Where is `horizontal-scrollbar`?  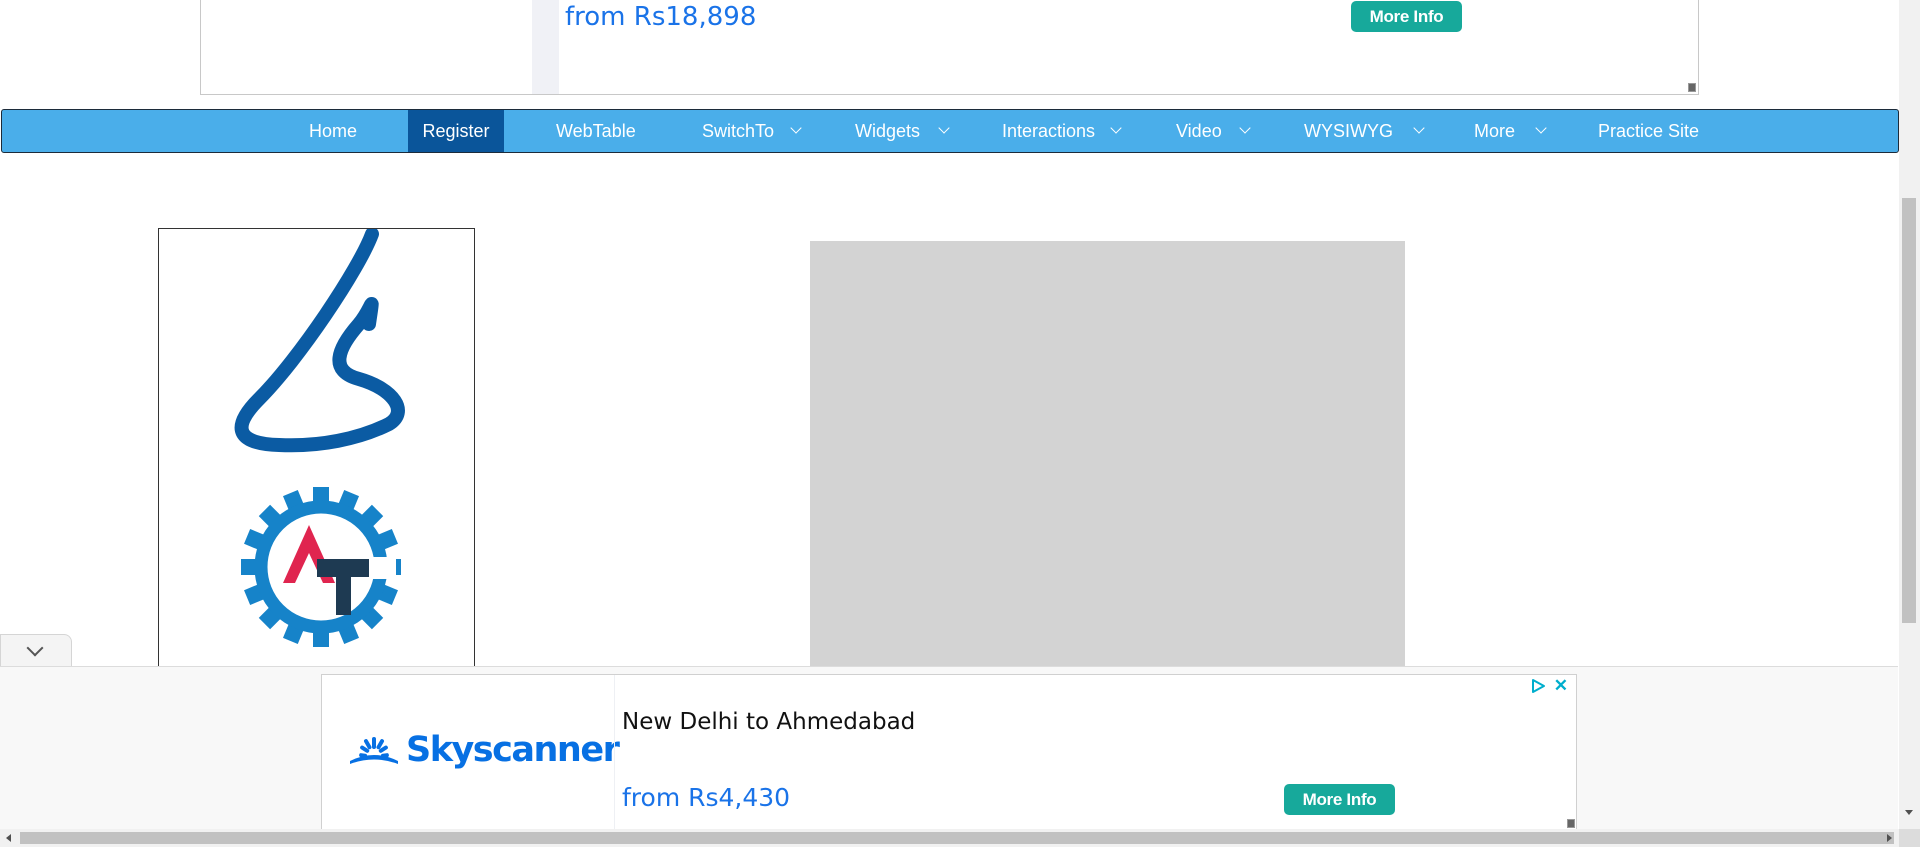
horizontal-scrollbar is located at coordinates (960, 838).